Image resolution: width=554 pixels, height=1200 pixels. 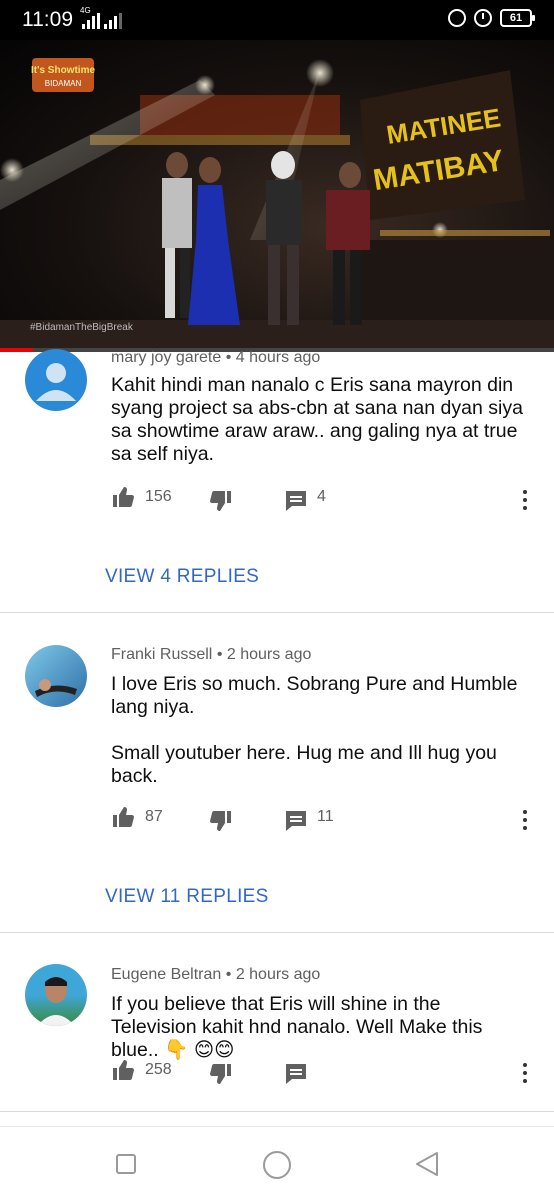 What do you see at coordinates (166, 357) in the screenshot?
I see `comment-author: mary joy garete` at bounding box center [166, 357].